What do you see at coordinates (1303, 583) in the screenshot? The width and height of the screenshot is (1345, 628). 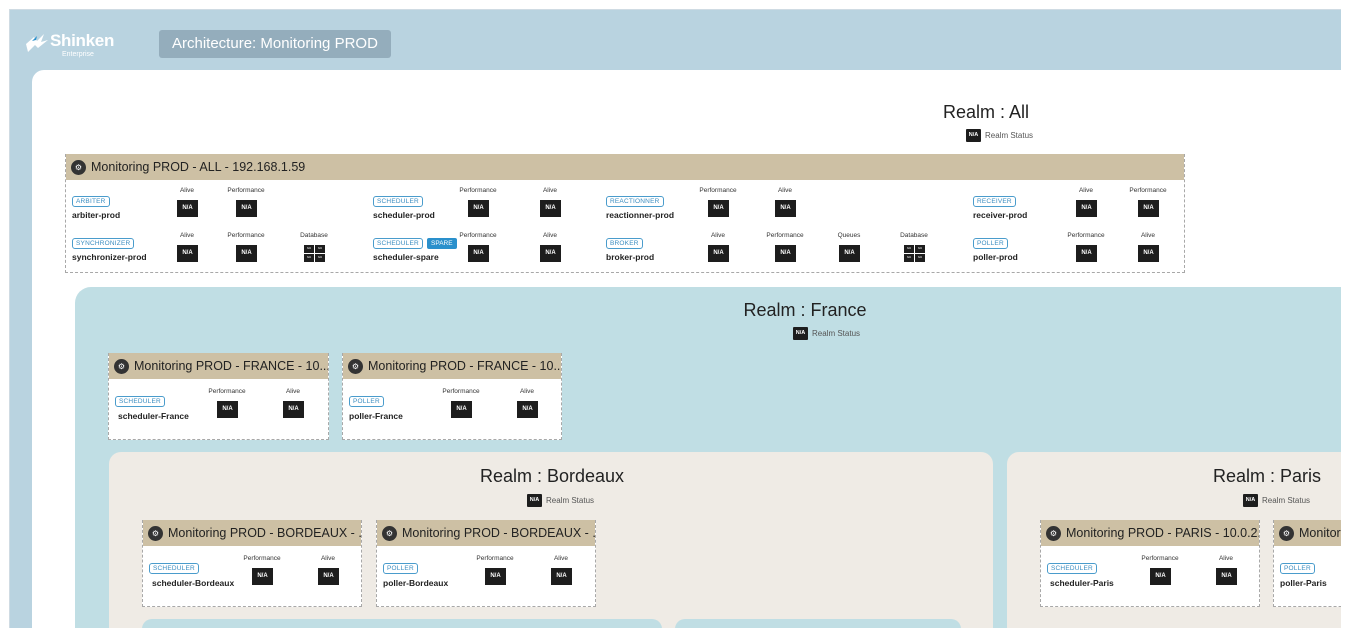 I see `daemon-name: poller-Paris` at bounding box center [1303, 583].